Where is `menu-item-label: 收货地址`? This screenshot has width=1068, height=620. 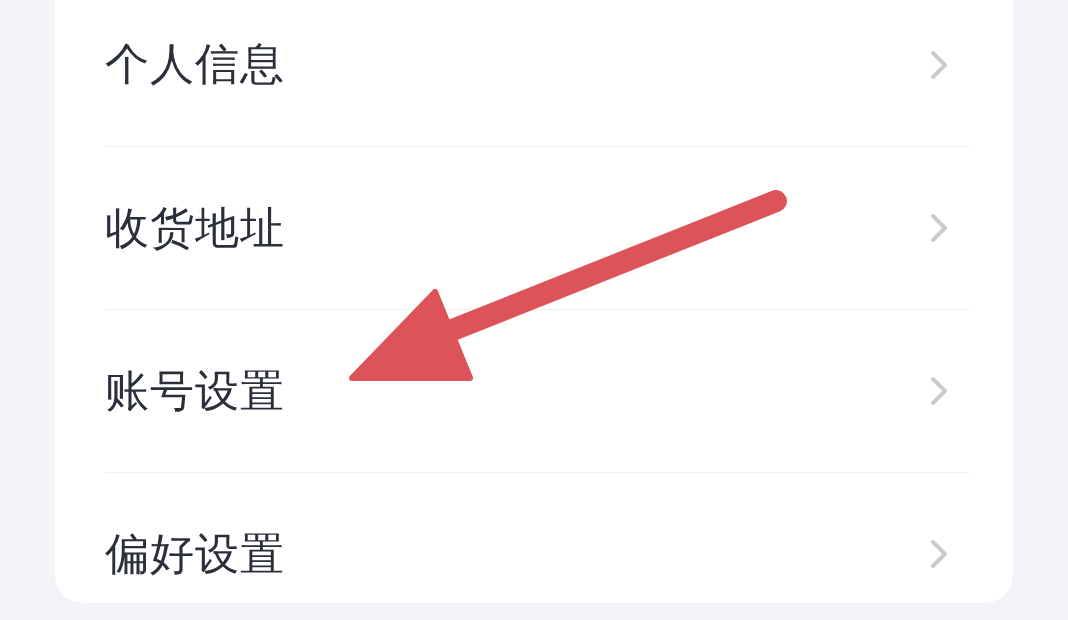
menu-item-label: 收货地址 is located at coordinates (195, 227).